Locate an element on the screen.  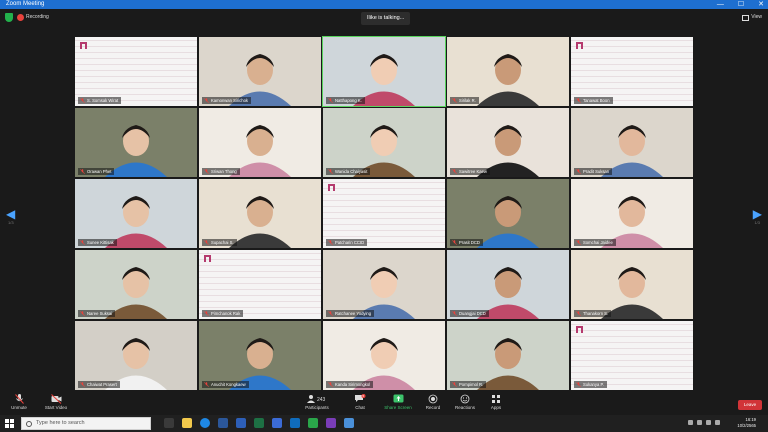
record-button: Record is located at coordinates (433, 404).